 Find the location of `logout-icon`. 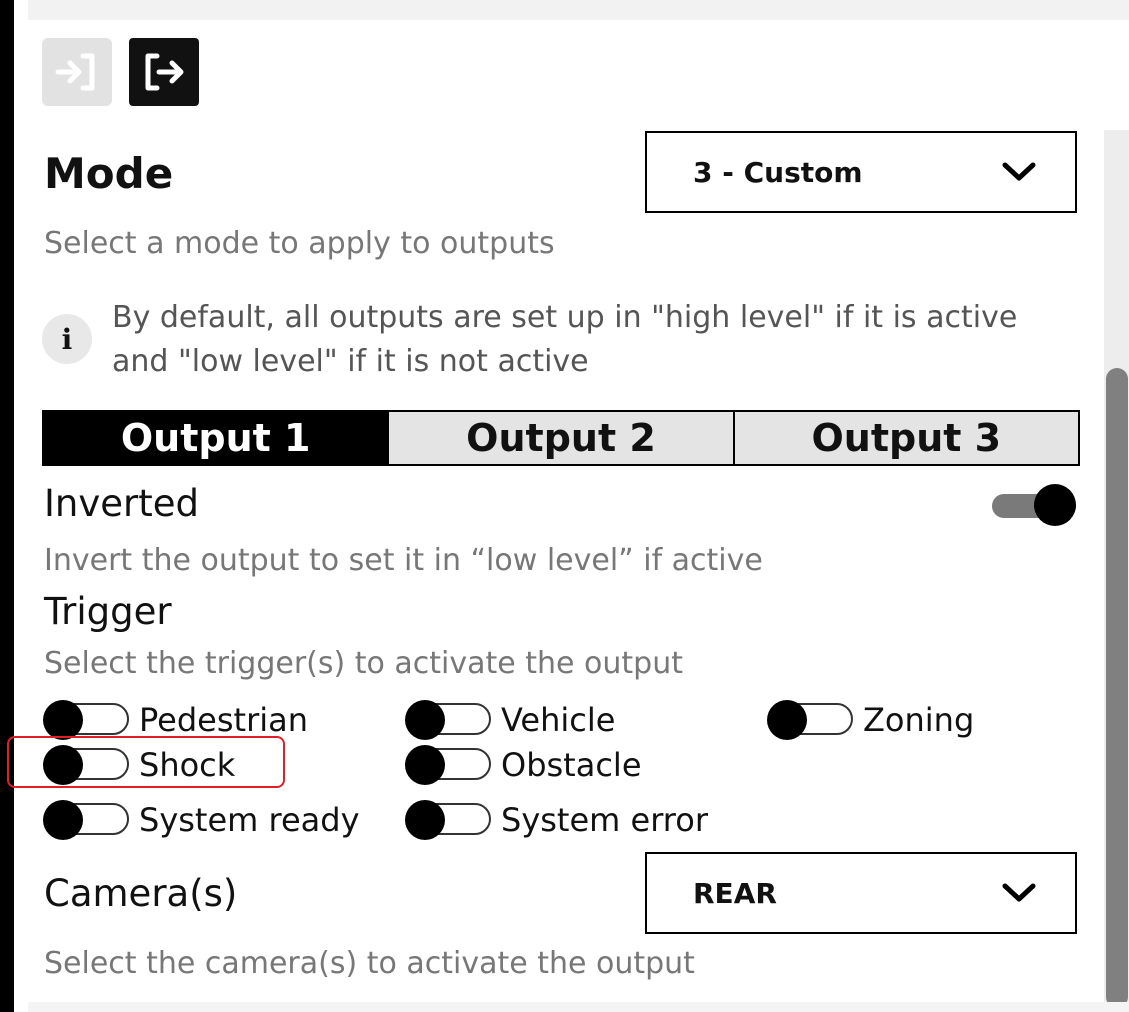

logout-icon is located at coordinates (164, 72).